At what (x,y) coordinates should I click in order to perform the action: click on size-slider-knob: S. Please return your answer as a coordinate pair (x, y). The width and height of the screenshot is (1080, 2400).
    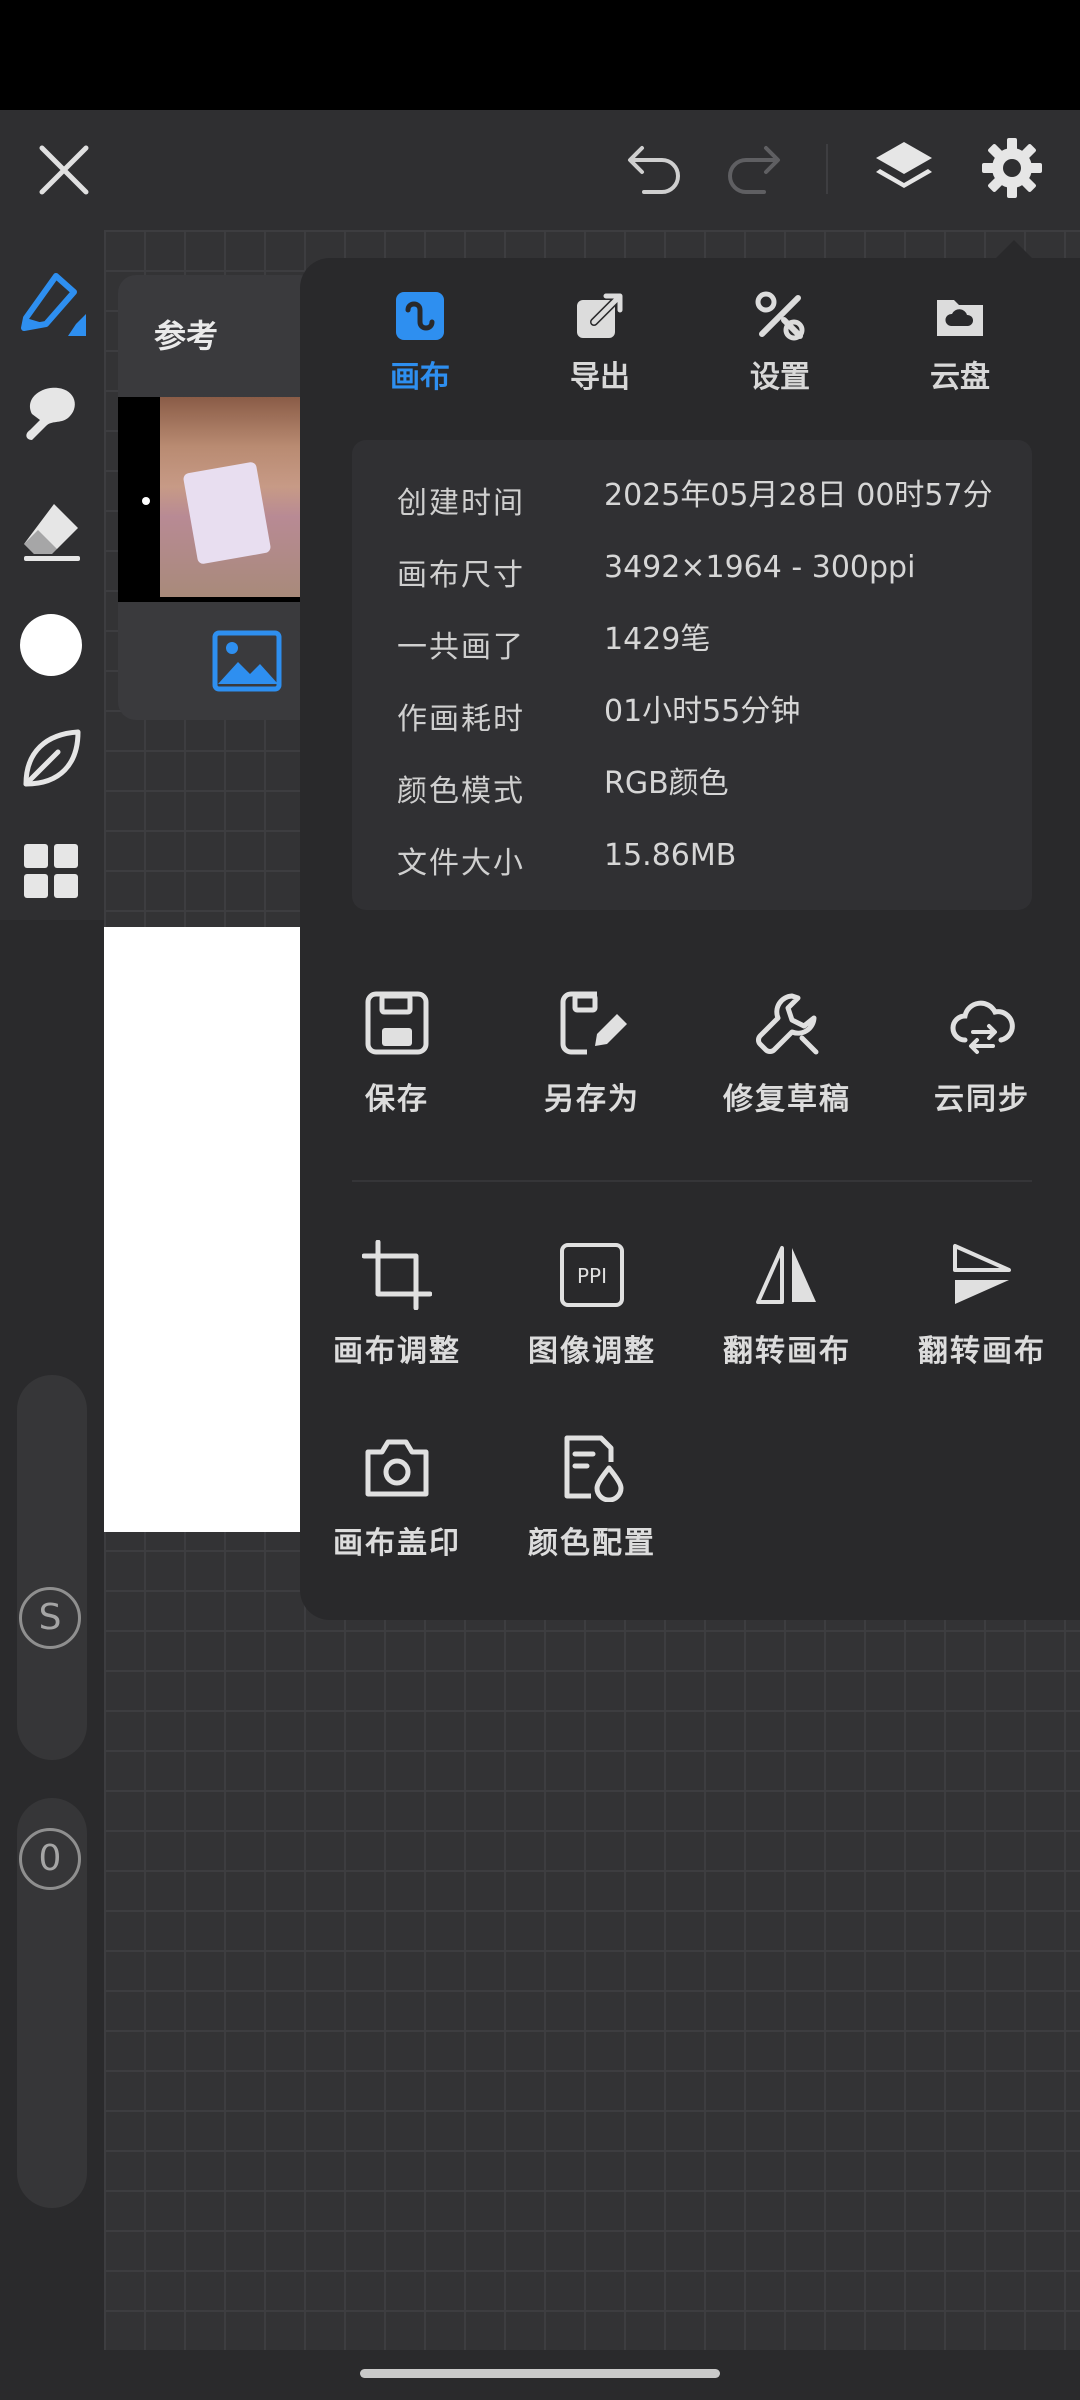
    Looking at the image, I should click on (50, 1618).